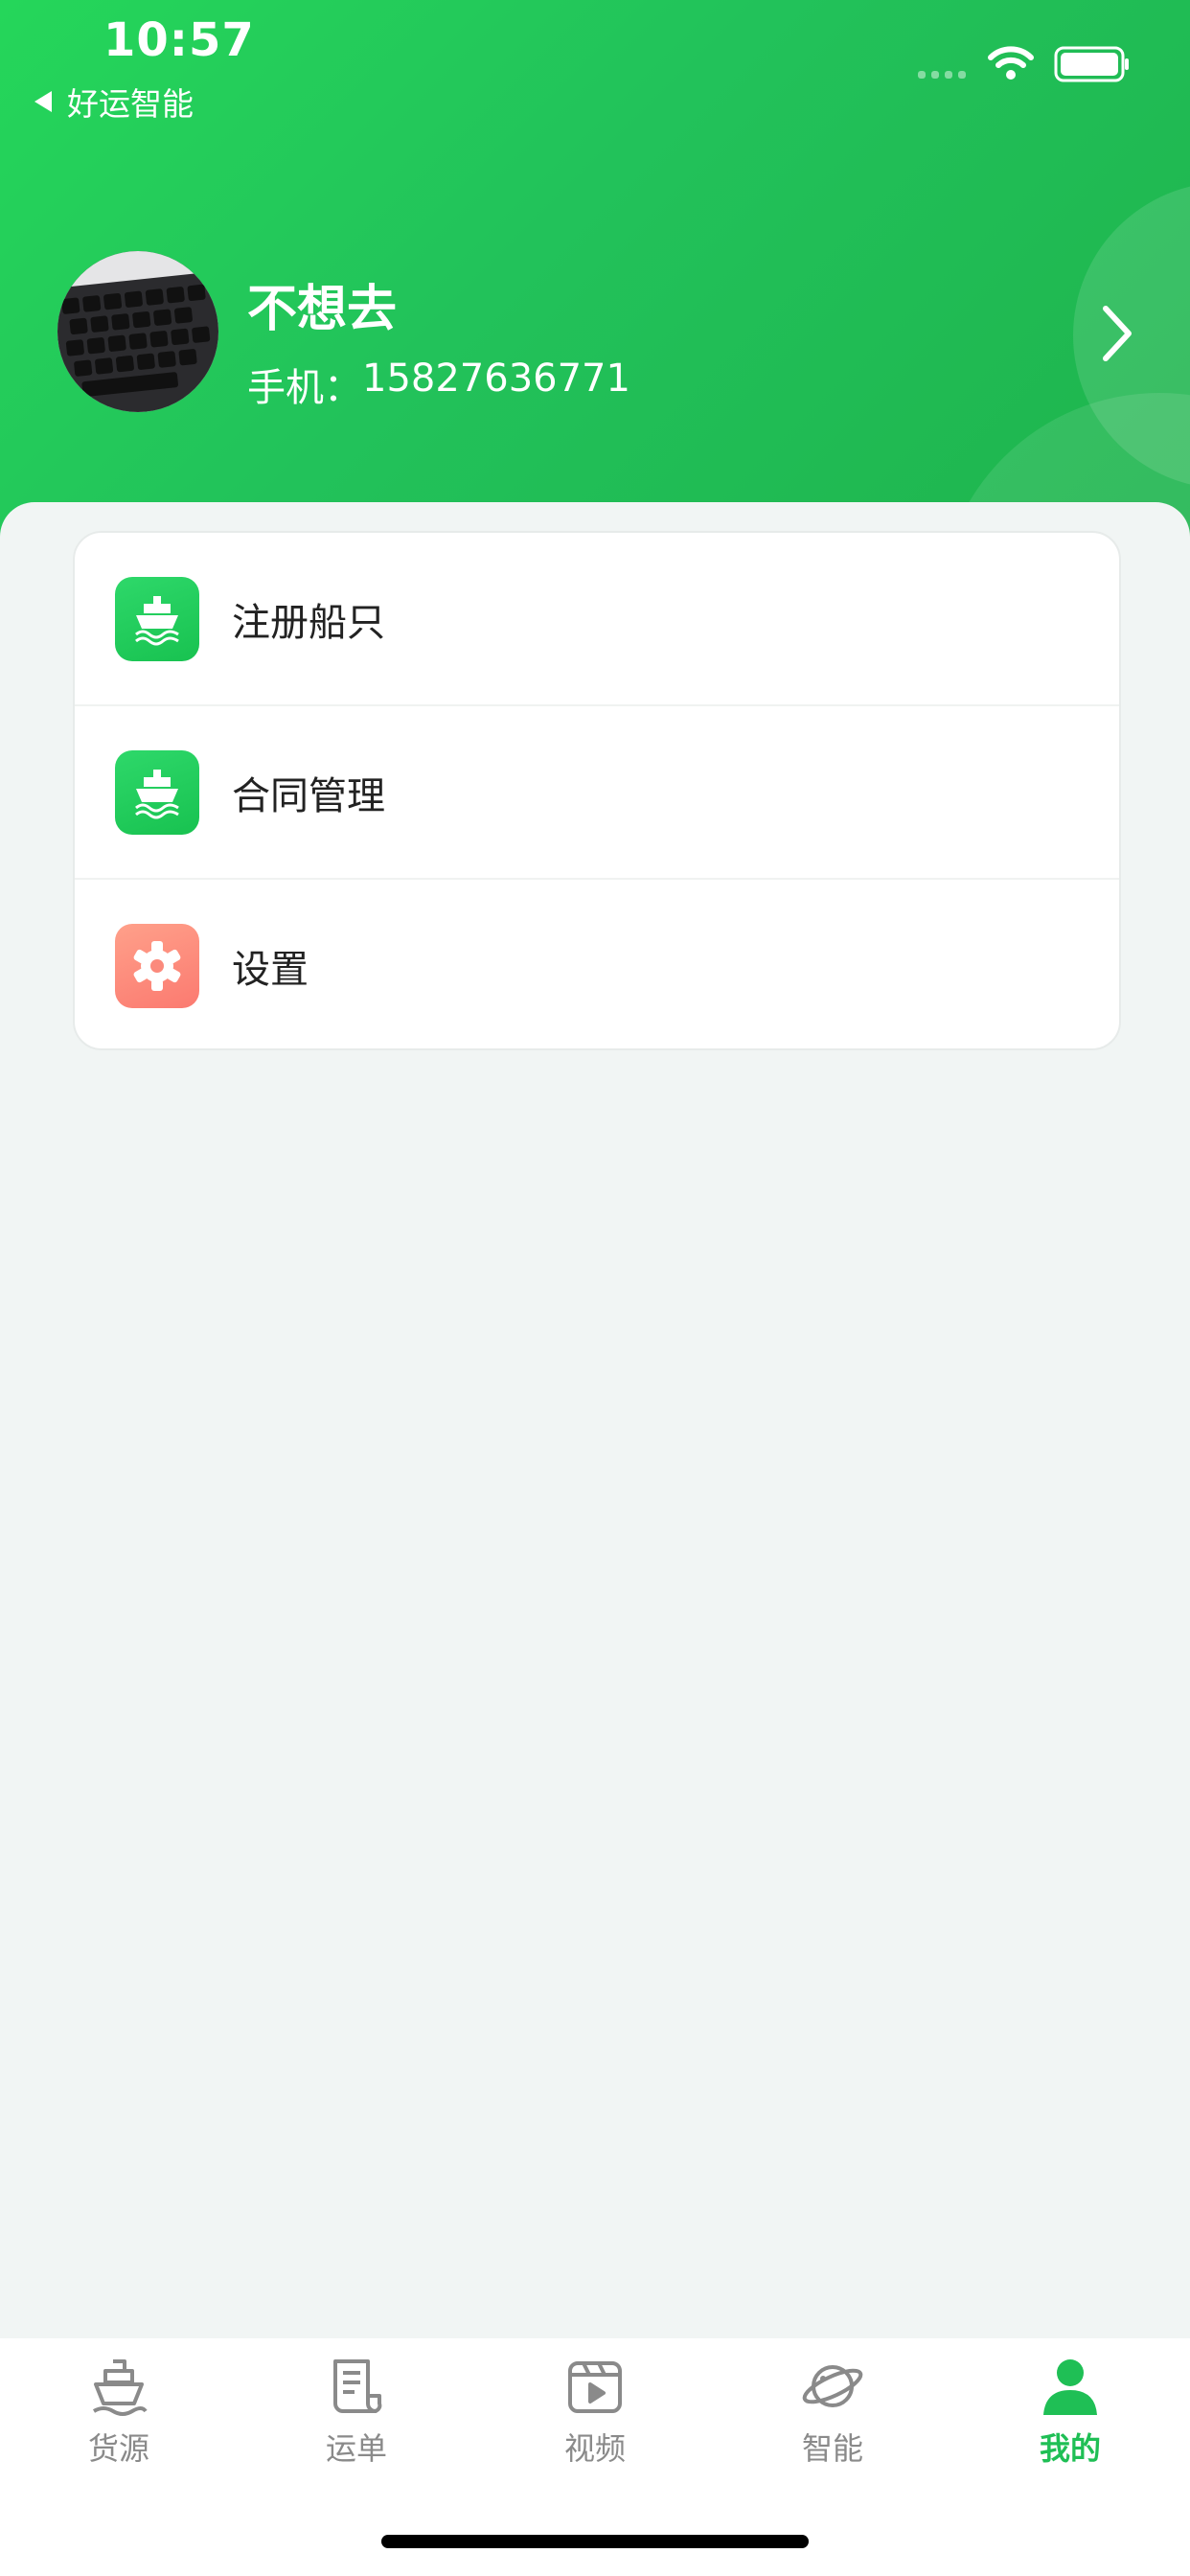 The width and height of the screenshot is (1190, 2576). What do you see at coordinates (1011, 63) in the screenshot?
I see `wifi-icon` at bounding box center [1011, 63].